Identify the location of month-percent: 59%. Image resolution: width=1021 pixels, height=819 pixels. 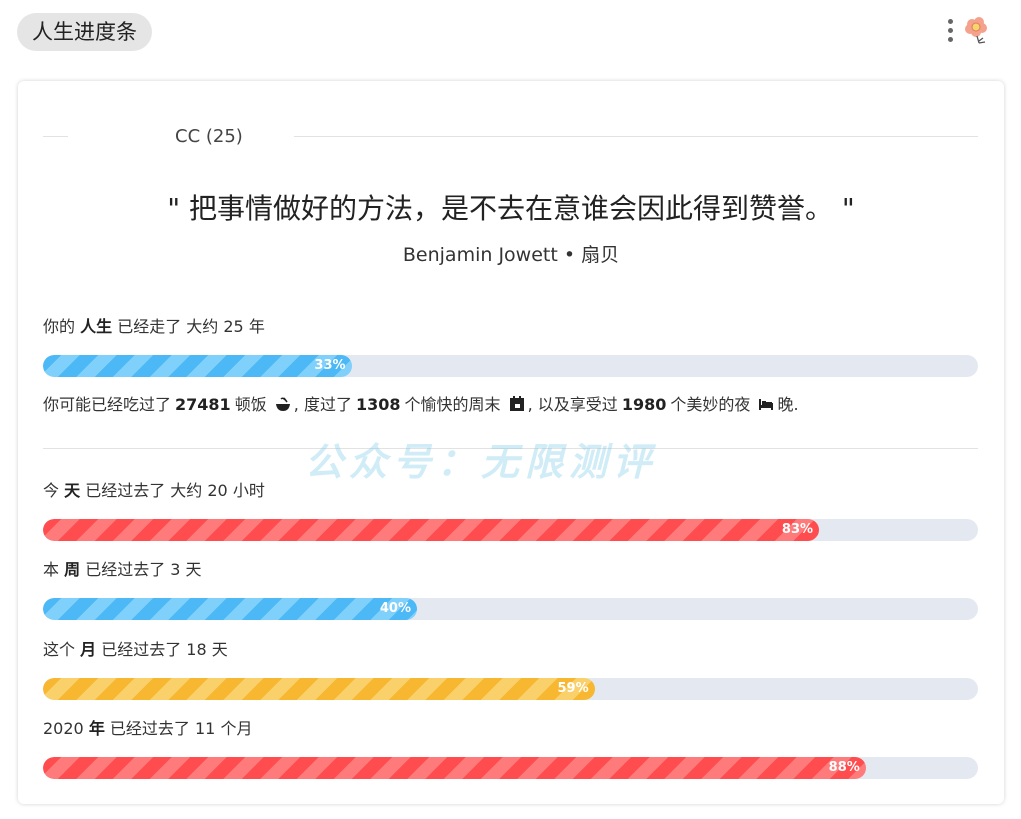
(573, 688).